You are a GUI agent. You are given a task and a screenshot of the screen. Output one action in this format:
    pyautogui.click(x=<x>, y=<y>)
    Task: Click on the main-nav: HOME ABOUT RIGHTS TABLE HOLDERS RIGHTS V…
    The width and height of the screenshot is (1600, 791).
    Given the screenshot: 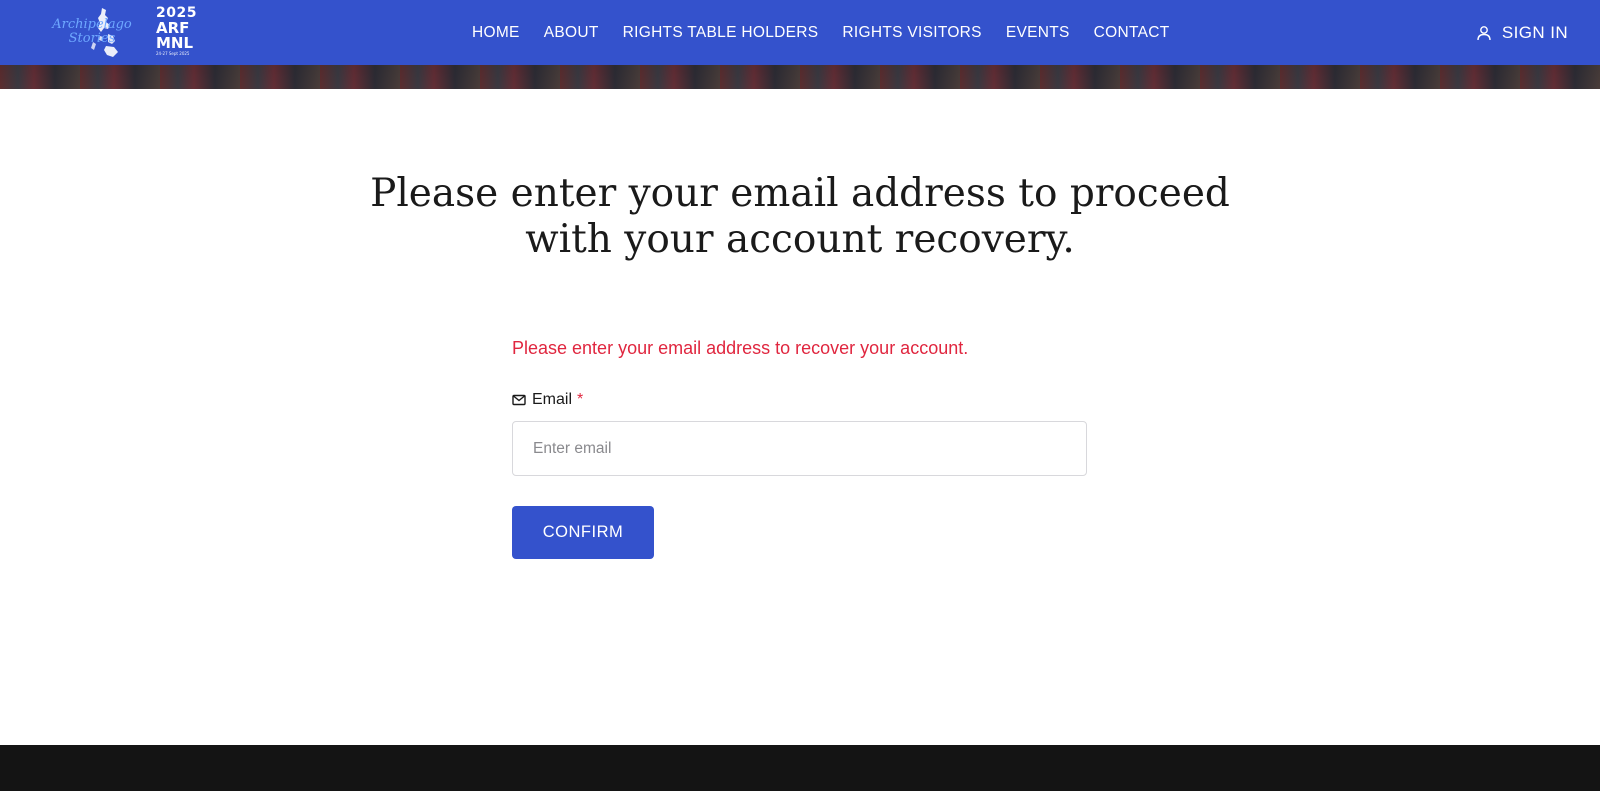 What is the action you would take?
    pyautogui.click(x=833, y=32)
    